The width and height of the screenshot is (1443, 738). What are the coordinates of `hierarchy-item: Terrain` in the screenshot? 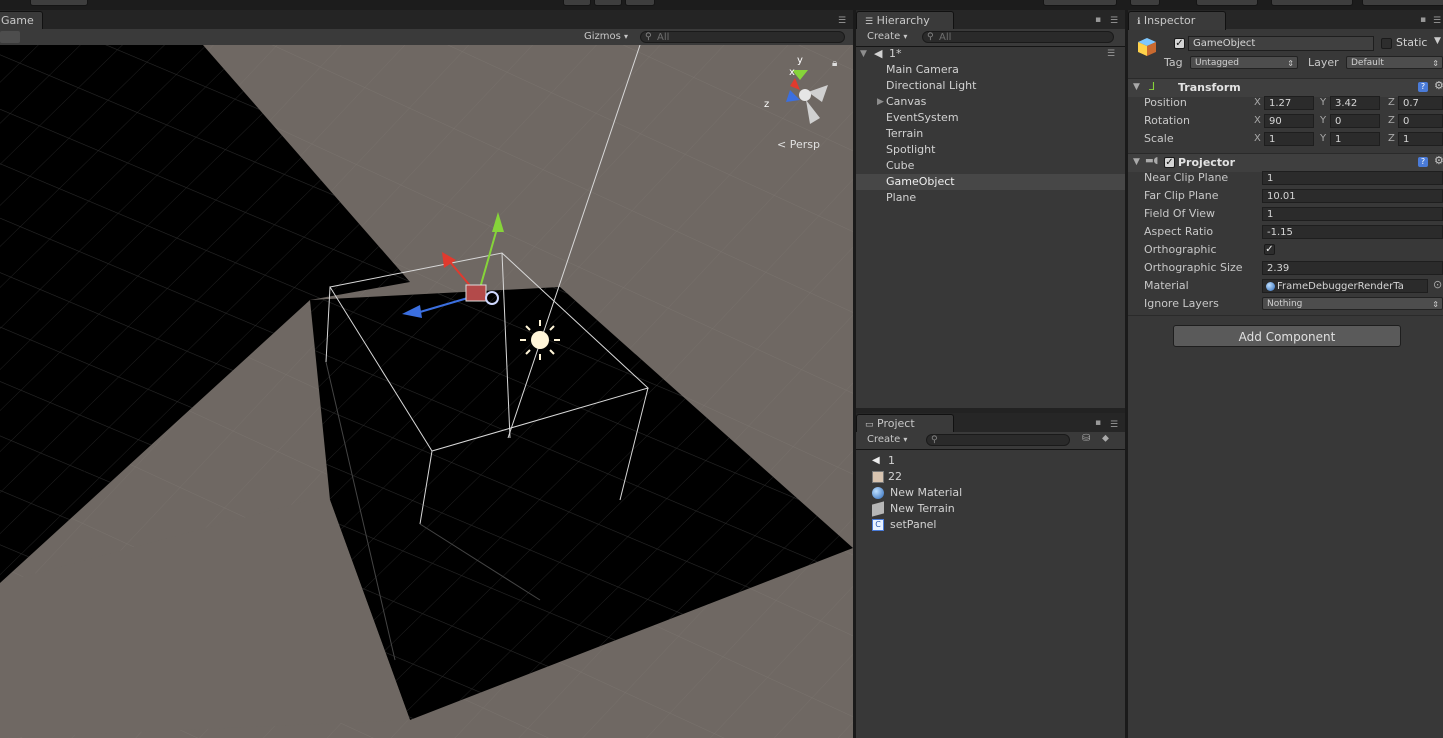 It's located at (990, 134).